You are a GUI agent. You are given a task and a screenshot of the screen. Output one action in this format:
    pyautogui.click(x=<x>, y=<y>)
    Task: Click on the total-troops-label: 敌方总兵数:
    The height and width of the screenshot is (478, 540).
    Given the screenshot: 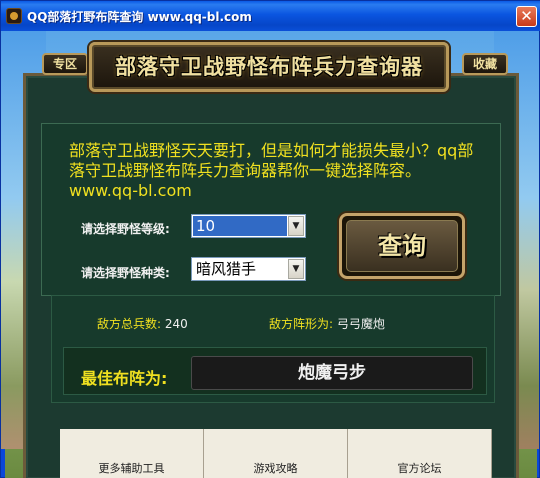 What is the action you would take?
    pyautogui.click(x=129, y=324)
    